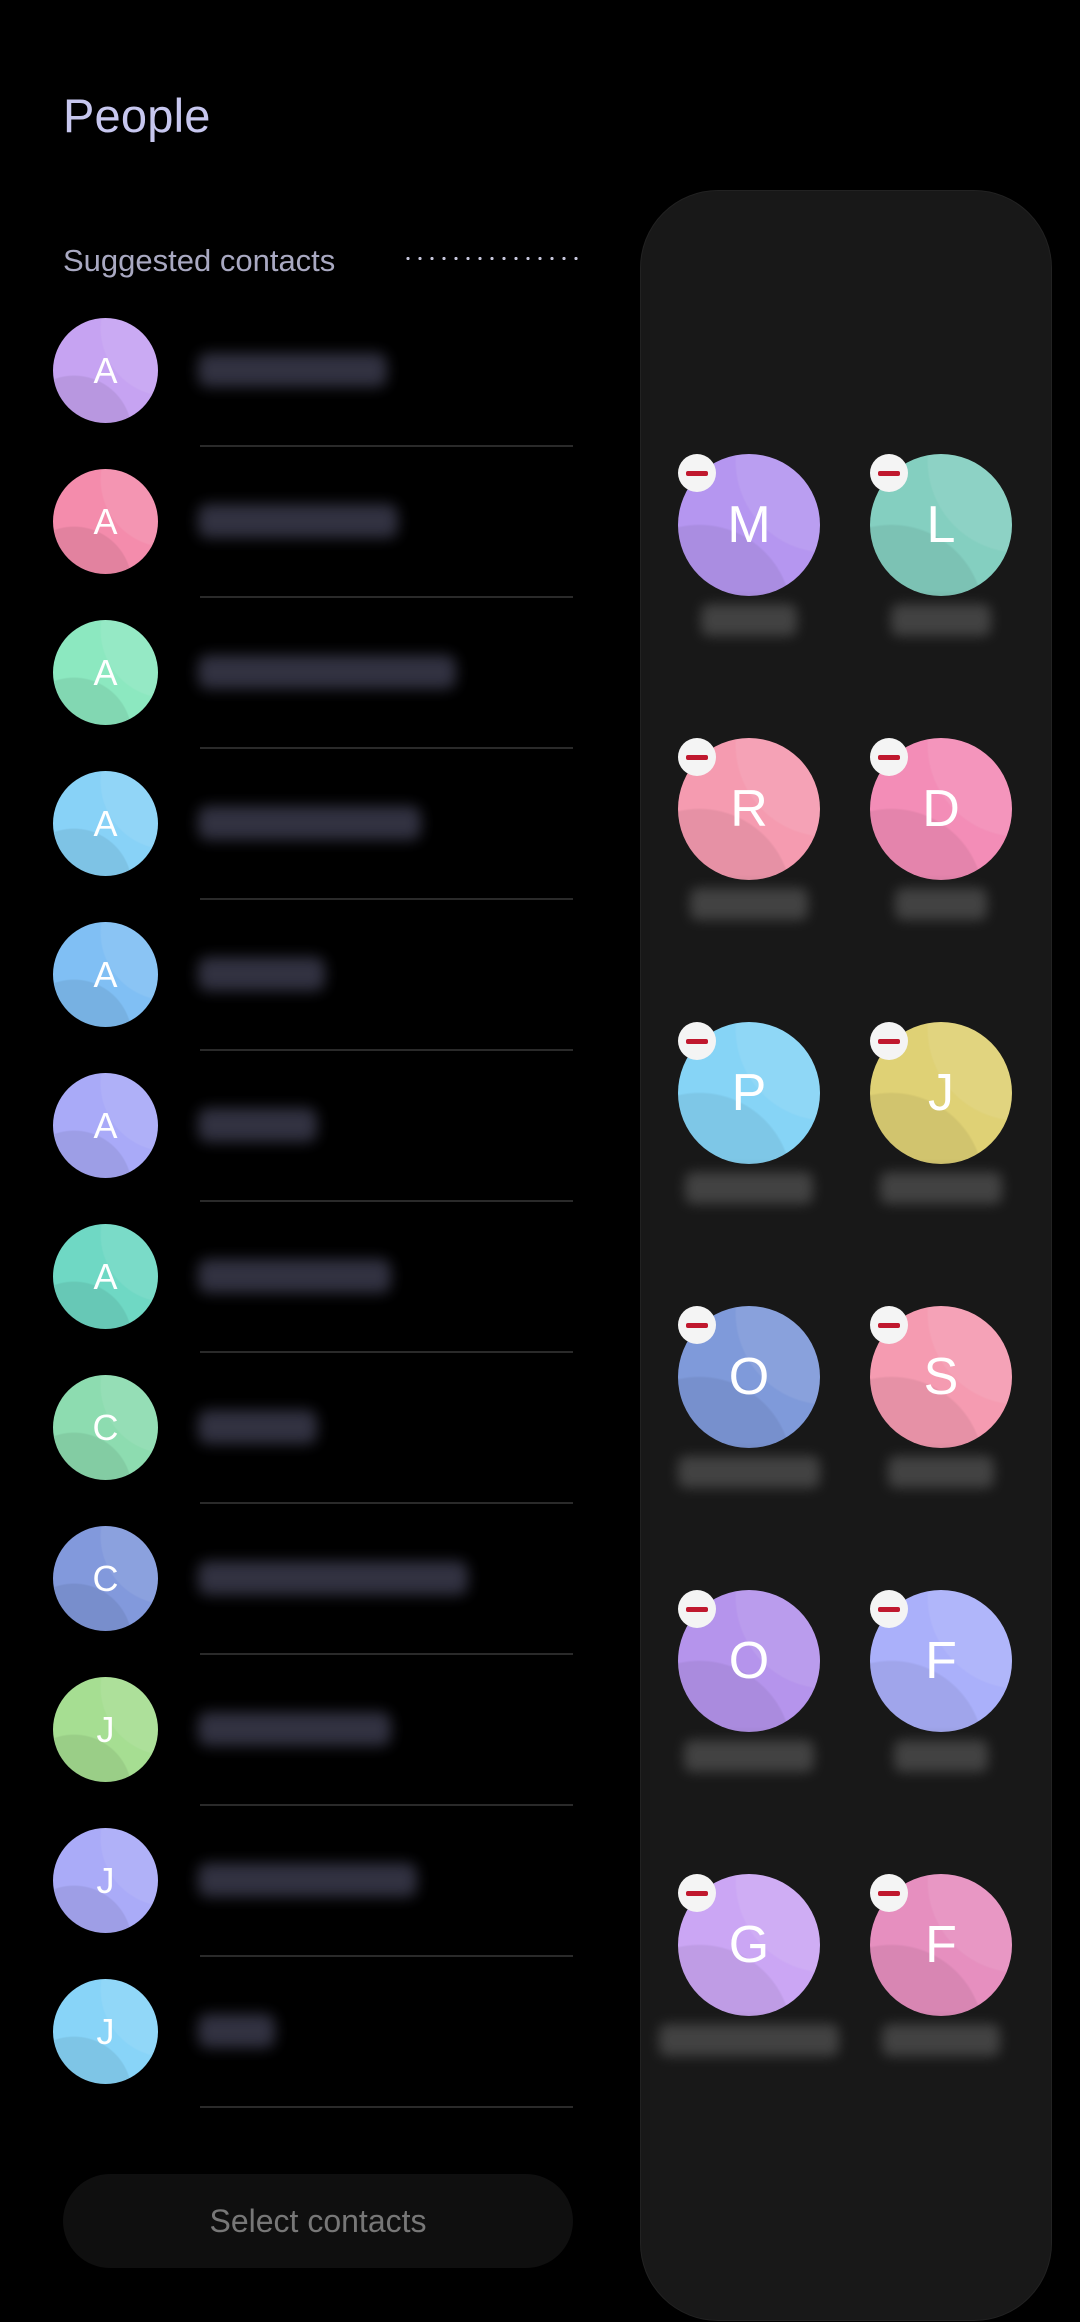 The image size is (1080, 2322). Describe the element at coordinates (941, 1377) in the screenshot. I see `avatar-initial: S` at that location.